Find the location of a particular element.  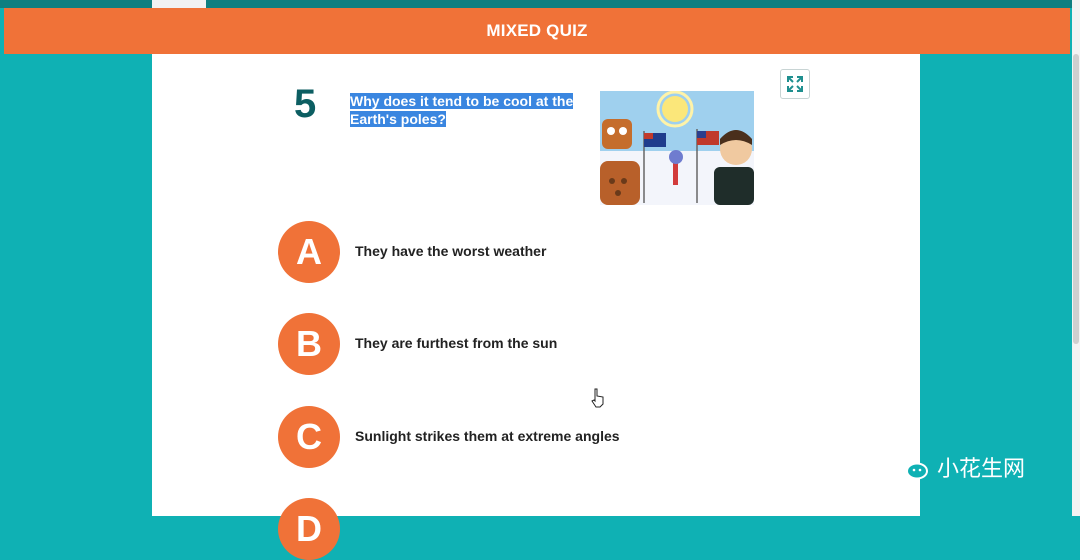

option-c-badge: C is located at coordinates (309, 437).